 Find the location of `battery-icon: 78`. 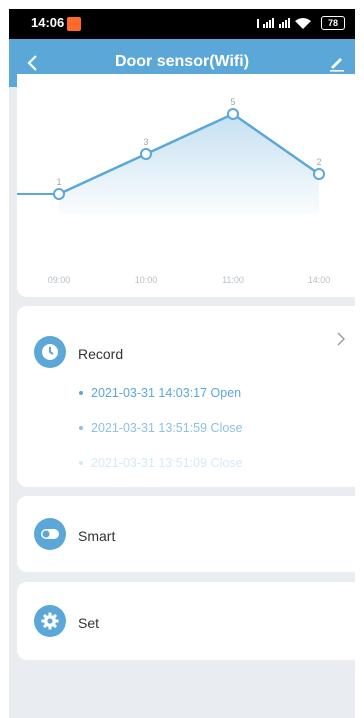

battery-icon: 78 is located at coordinates (333, 23).